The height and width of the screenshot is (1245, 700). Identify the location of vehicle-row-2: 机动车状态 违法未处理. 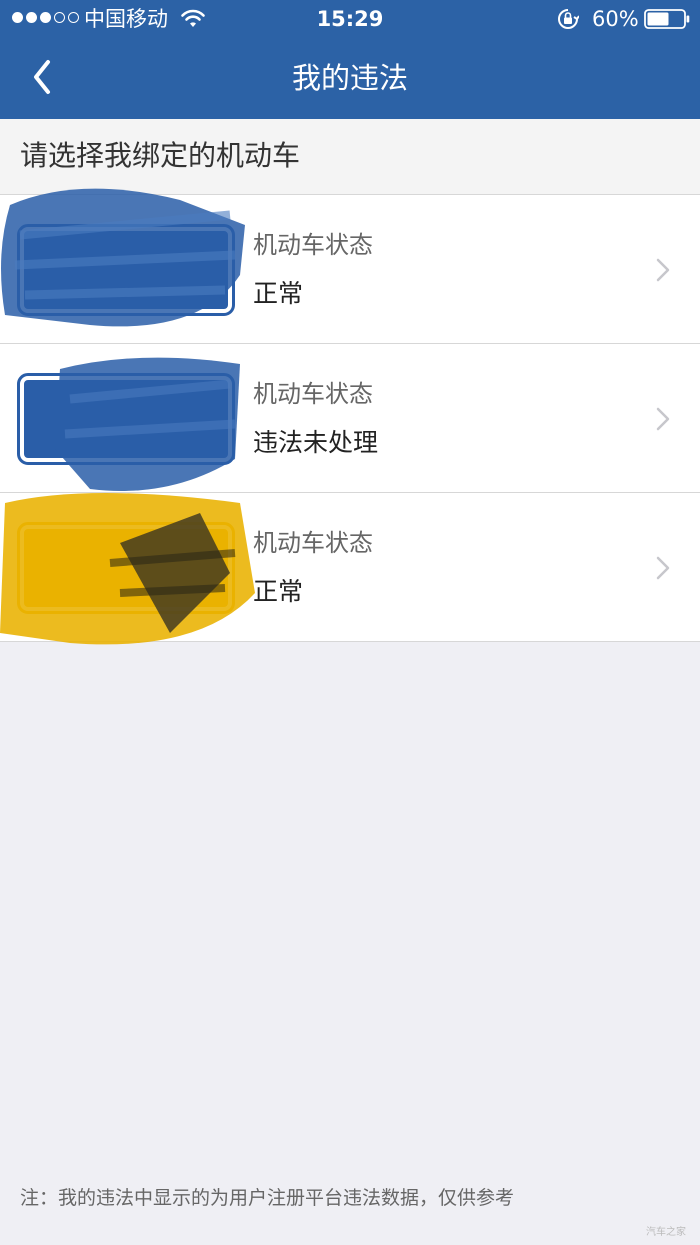
(350, 418).